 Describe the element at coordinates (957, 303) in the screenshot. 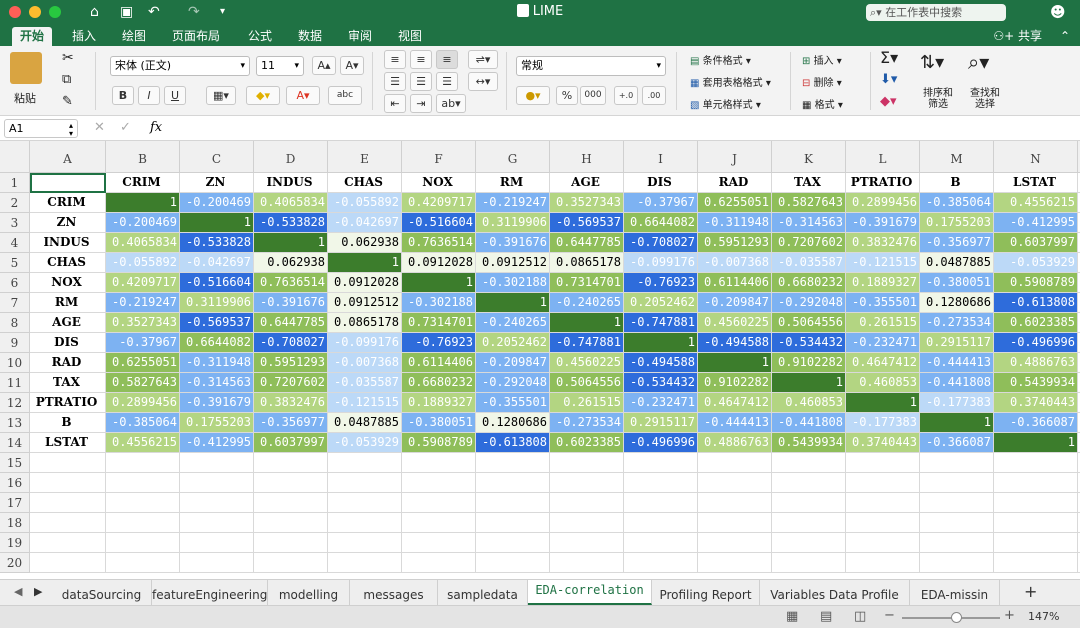

I see `corr-cell: 0.1280686` at that location.